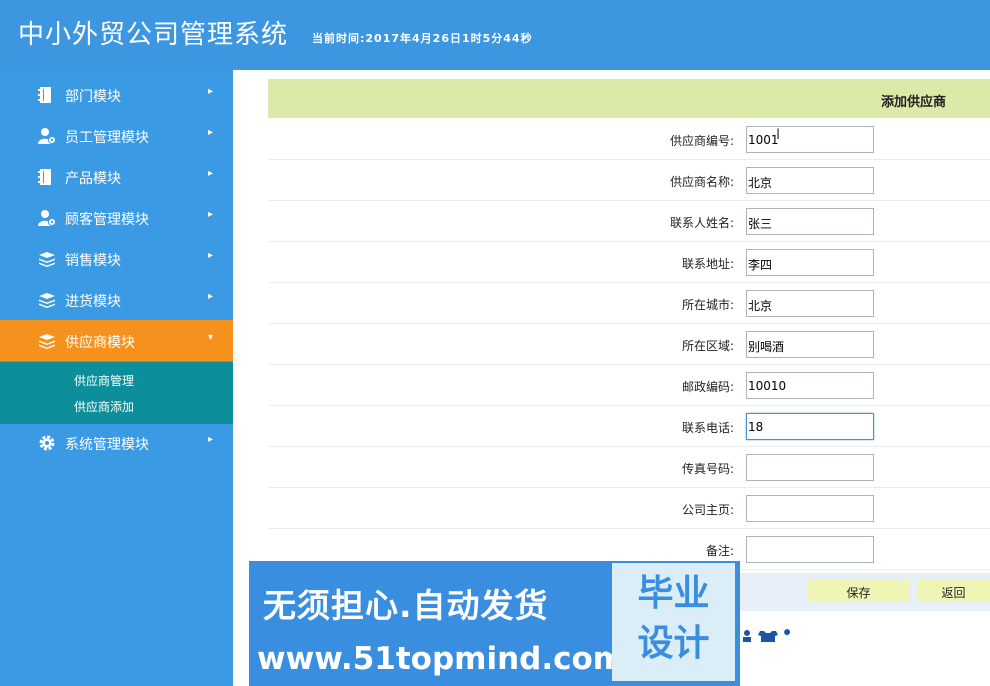 This screenshot has width=990, height=686. Describe the element at coordinates (707, 469) in the screenshot. I see `field-label: 传真号码:` at that location.